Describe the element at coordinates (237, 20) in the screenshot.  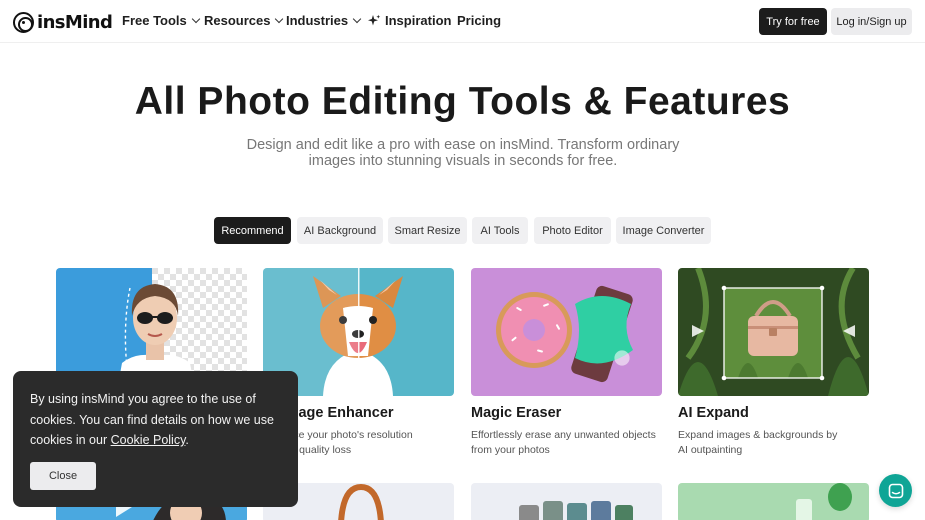
I see `nav-resources-label: Resources` at that location.